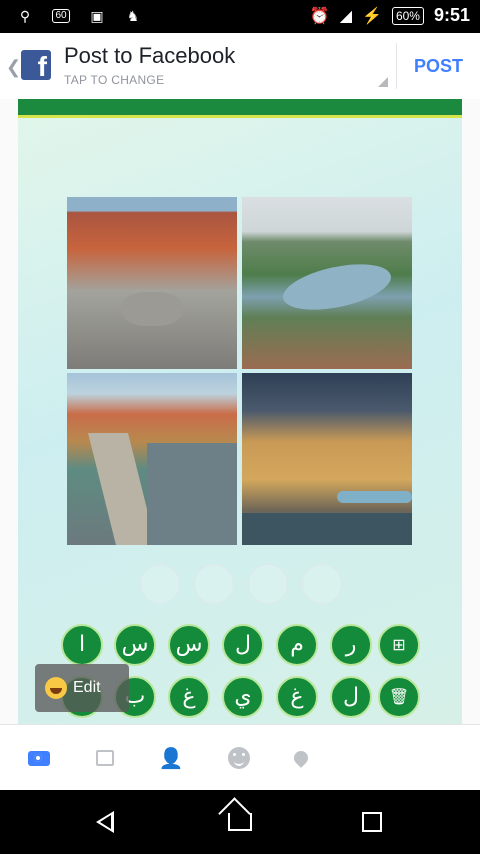 The height and width of the screenshot is (854, 480). Describe the element at coordinates (301, 758) in the screenshot. I see `location-icon` at that location.